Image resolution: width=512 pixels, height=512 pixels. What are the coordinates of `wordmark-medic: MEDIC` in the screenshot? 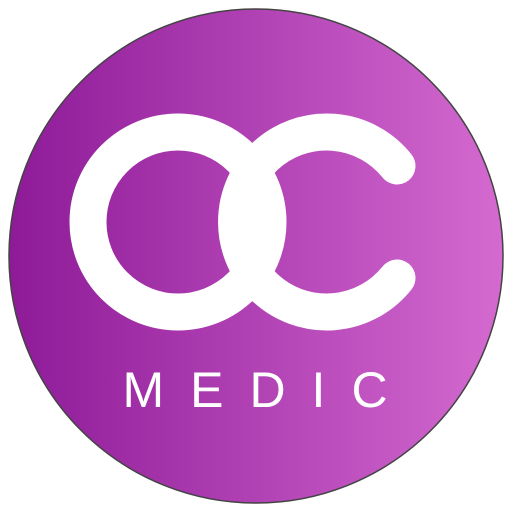 It's located at (267, 390).